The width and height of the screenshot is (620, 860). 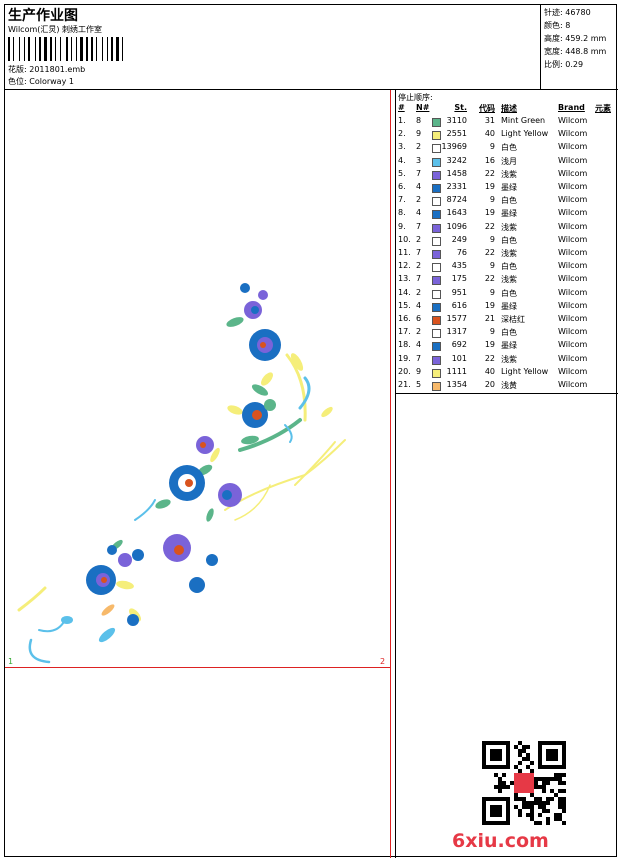 What do you see at coordinates (489, 134) in the screenshot?
I see `row-code: 40` at bounding box center [489, 134].